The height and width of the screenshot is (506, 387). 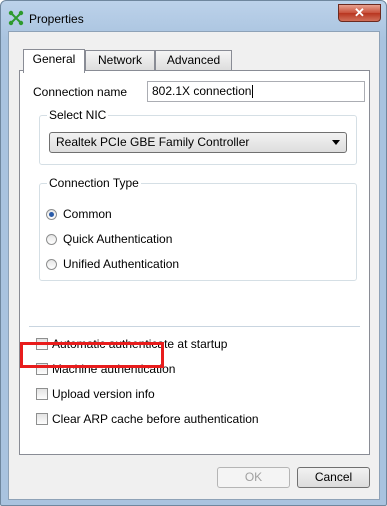 I want to click on radio-common-label: Common, so click(x=87, y=214).